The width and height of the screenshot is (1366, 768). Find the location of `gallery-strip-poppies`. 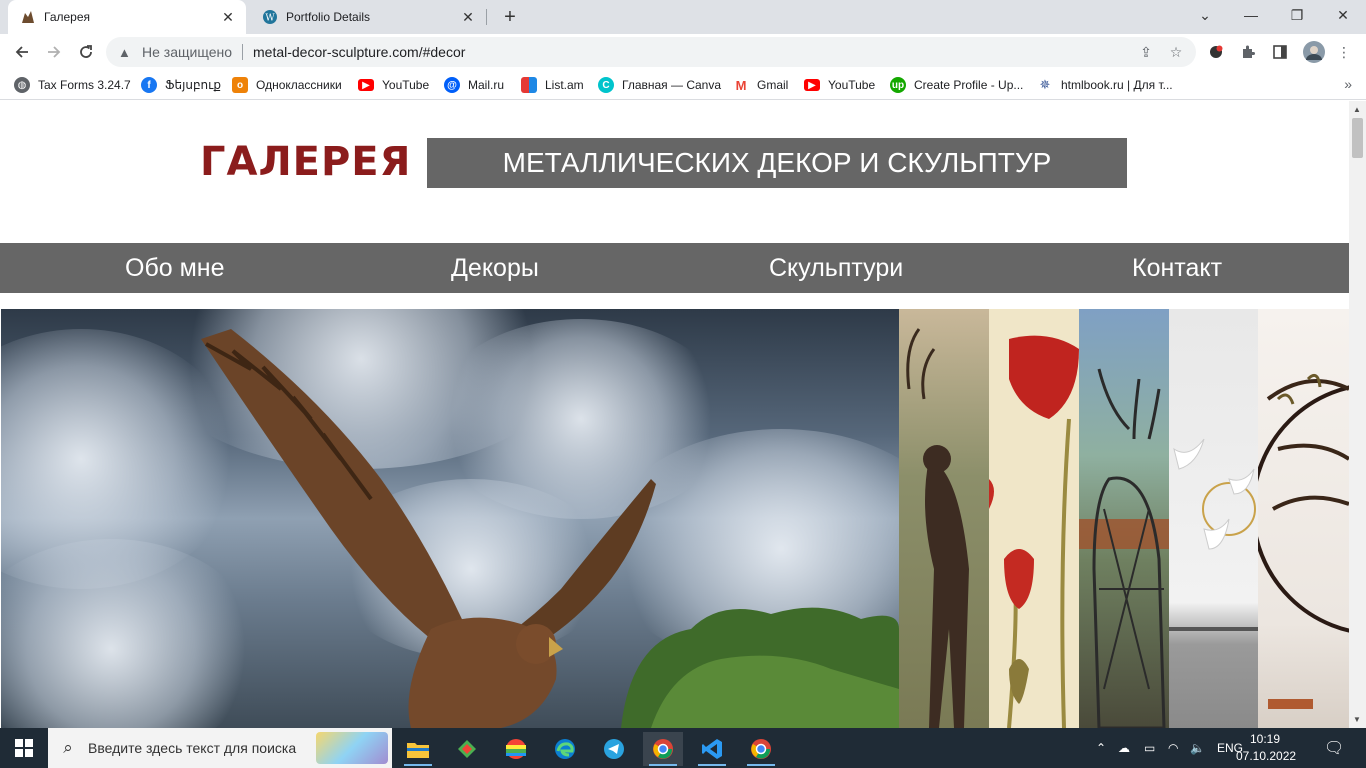

gallery-strip-poppies is located at coordinates (1034, 518).